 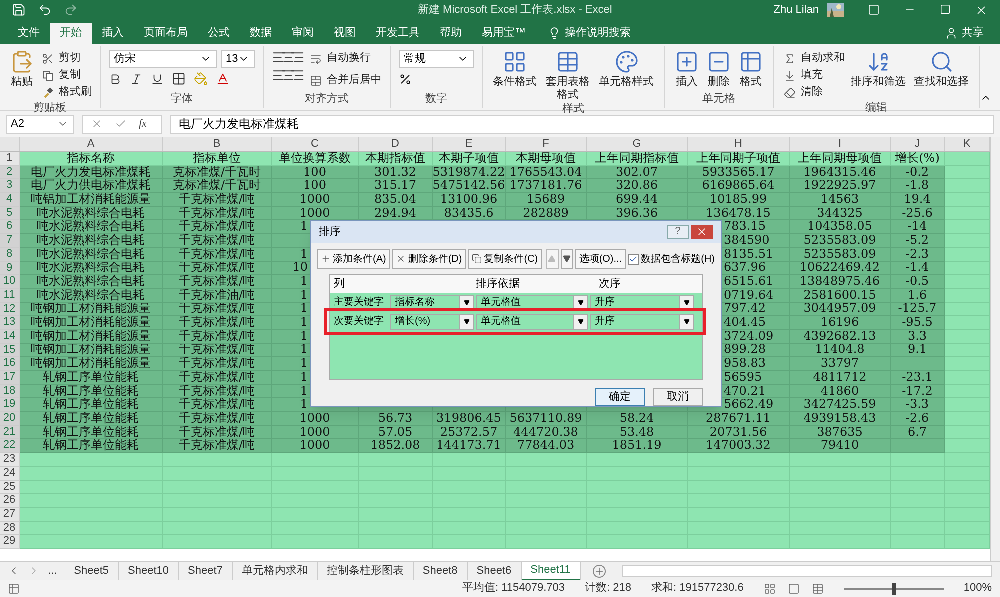 I want to click on cells-button: 删除, so click(x=719, y=69).